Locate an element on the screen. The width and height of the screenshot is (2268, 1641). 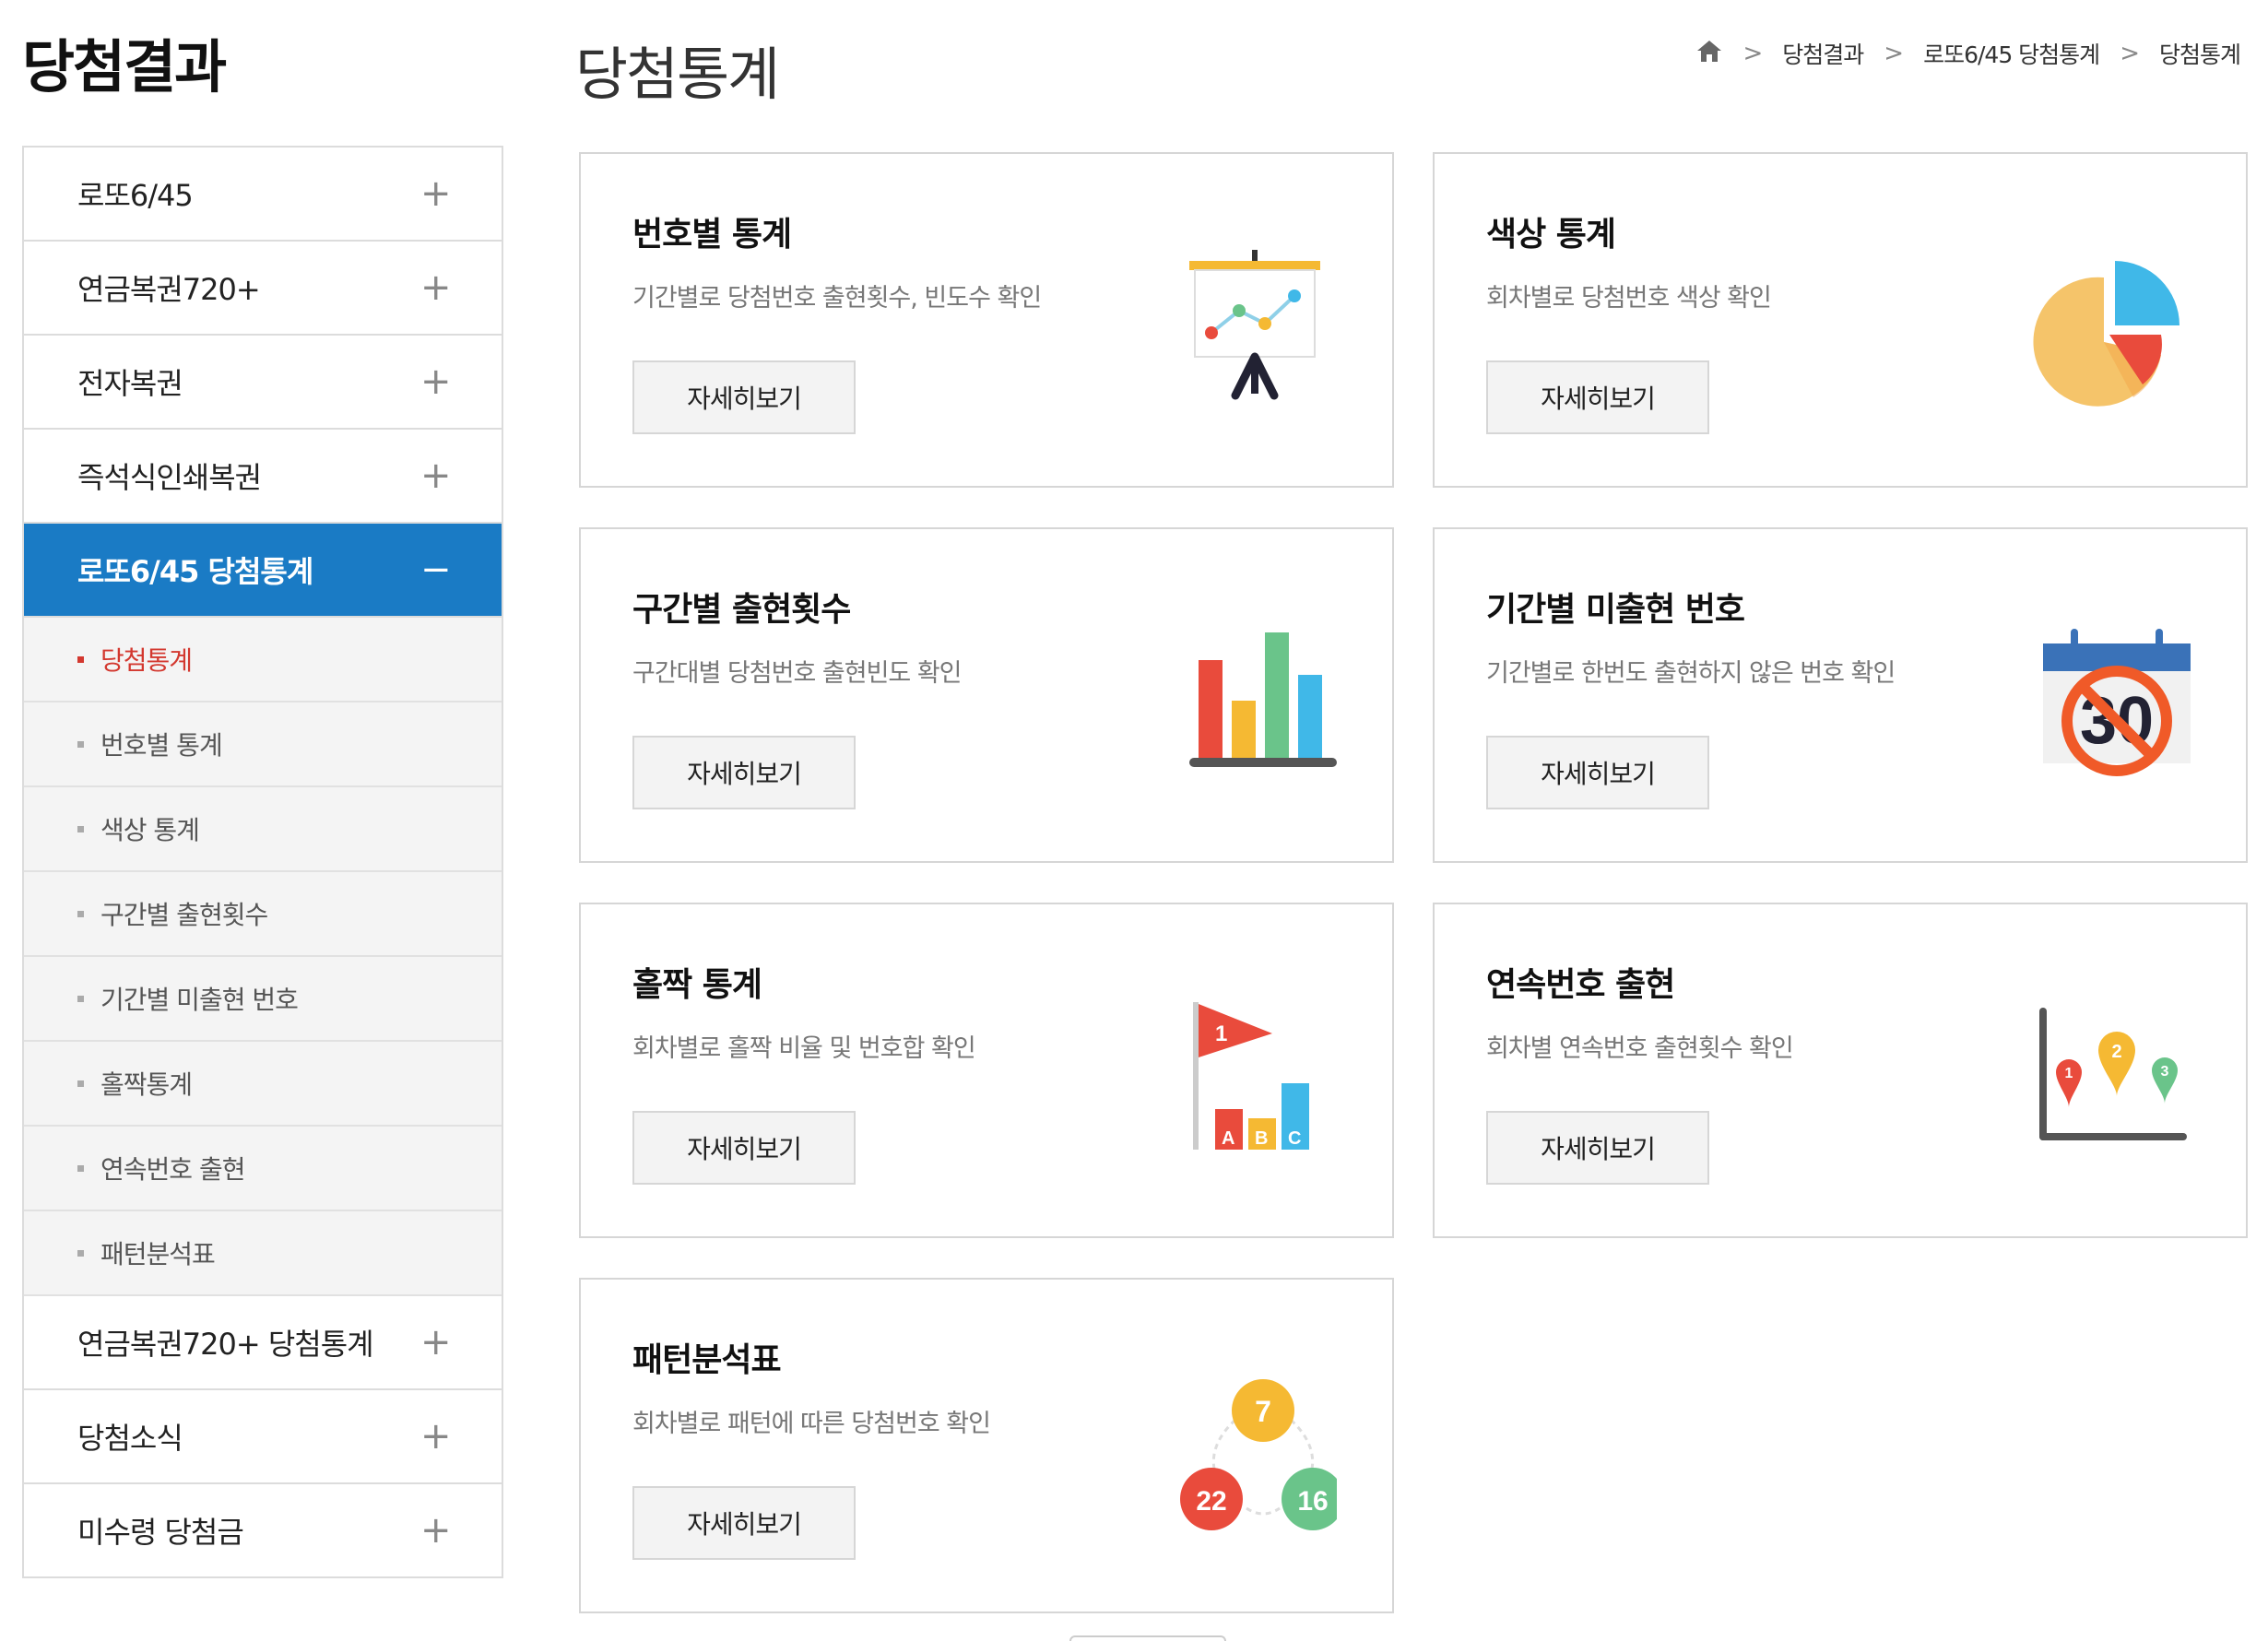
sidebar-item-pension-stats: 연금복권720+ 당첨통계 + is located at coordinates (263, 1343).